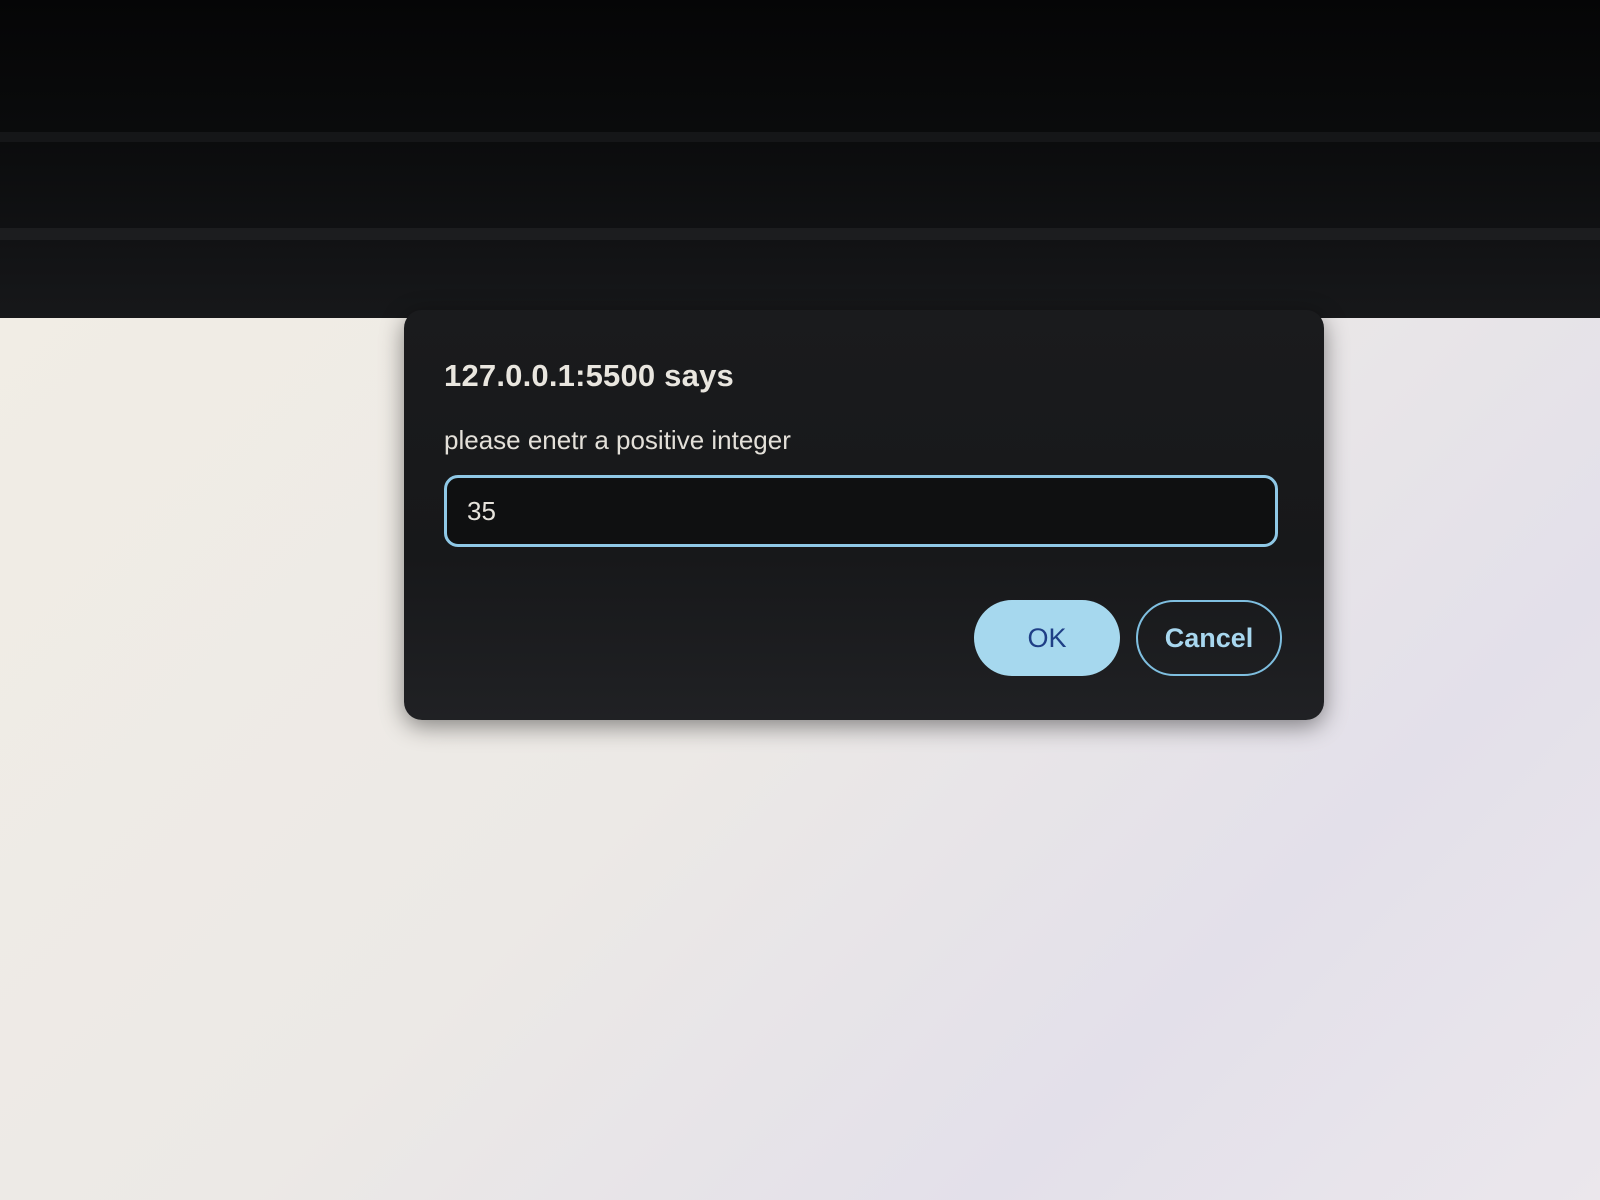 This screenshot has height=1200, width=1600. What do you see at coordinates (861, 511) in the screenshot?
I see `prompt-input` at bounding box center [861, 511].